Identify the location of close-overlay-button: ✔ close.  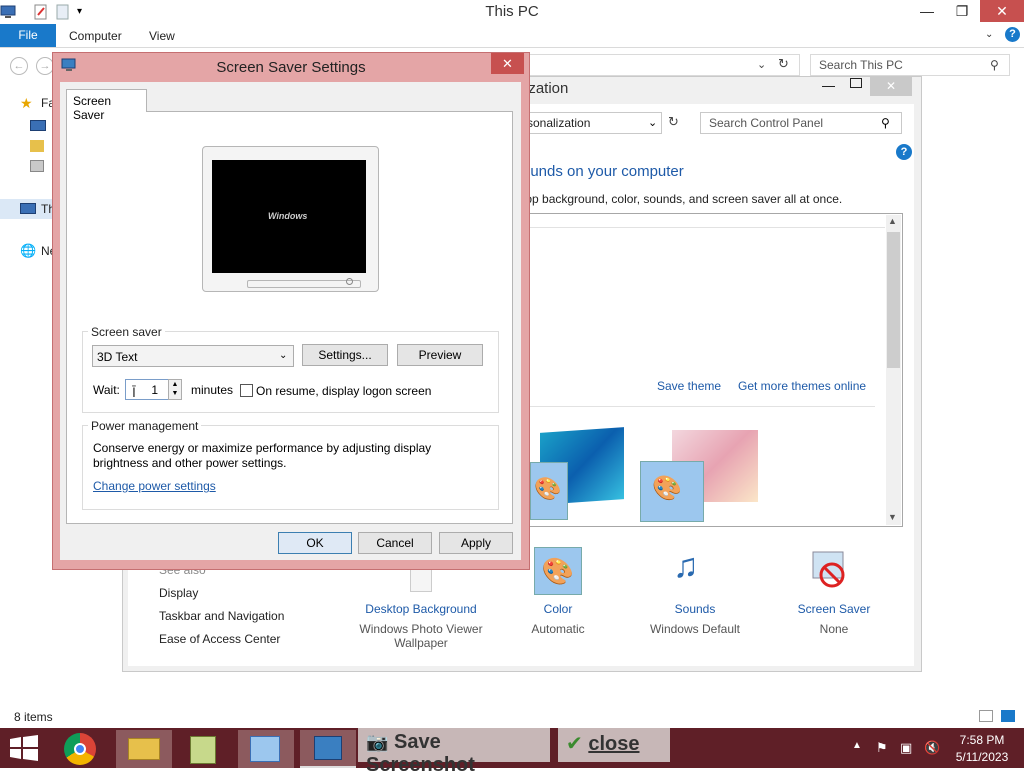
(614, 745).